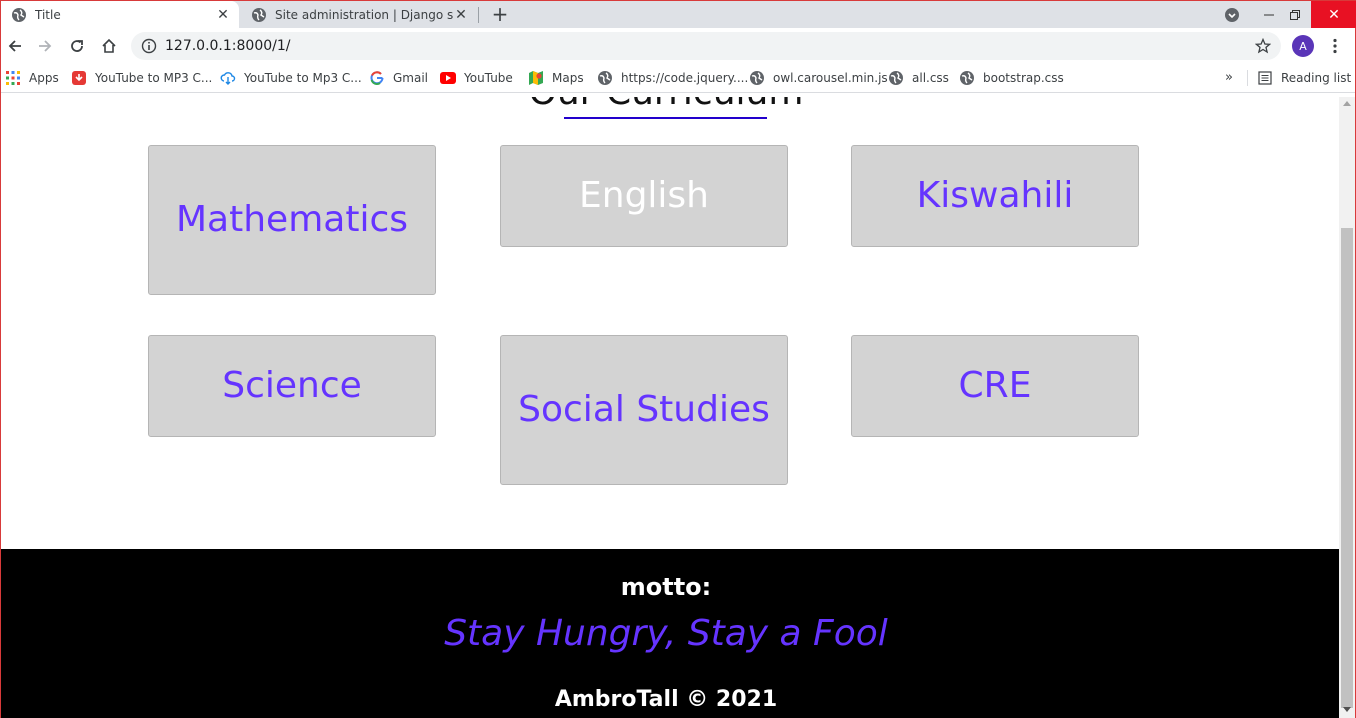  I want to click on bookmark-label: Apps, so click(44, 78).